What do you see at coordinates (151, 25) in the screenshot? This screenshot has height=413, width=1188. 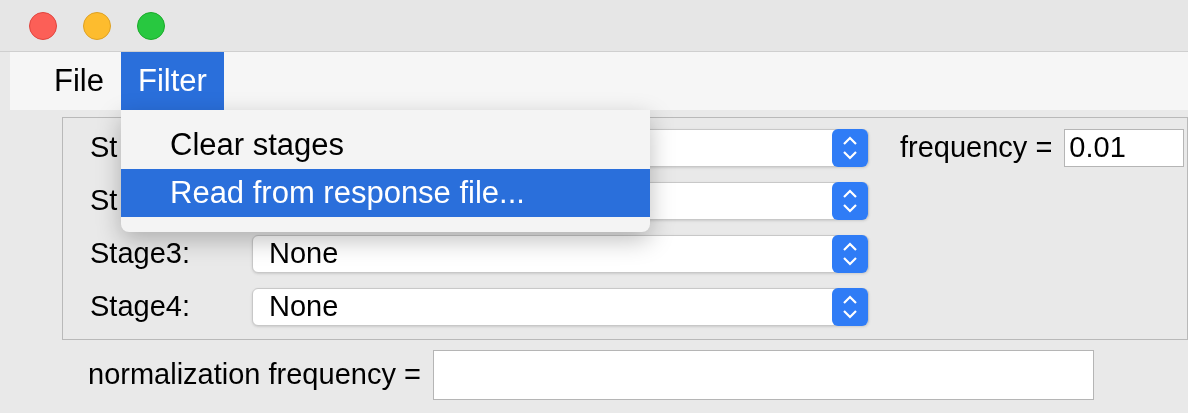 I see `zoom-button` at bounding box center [151, 25].